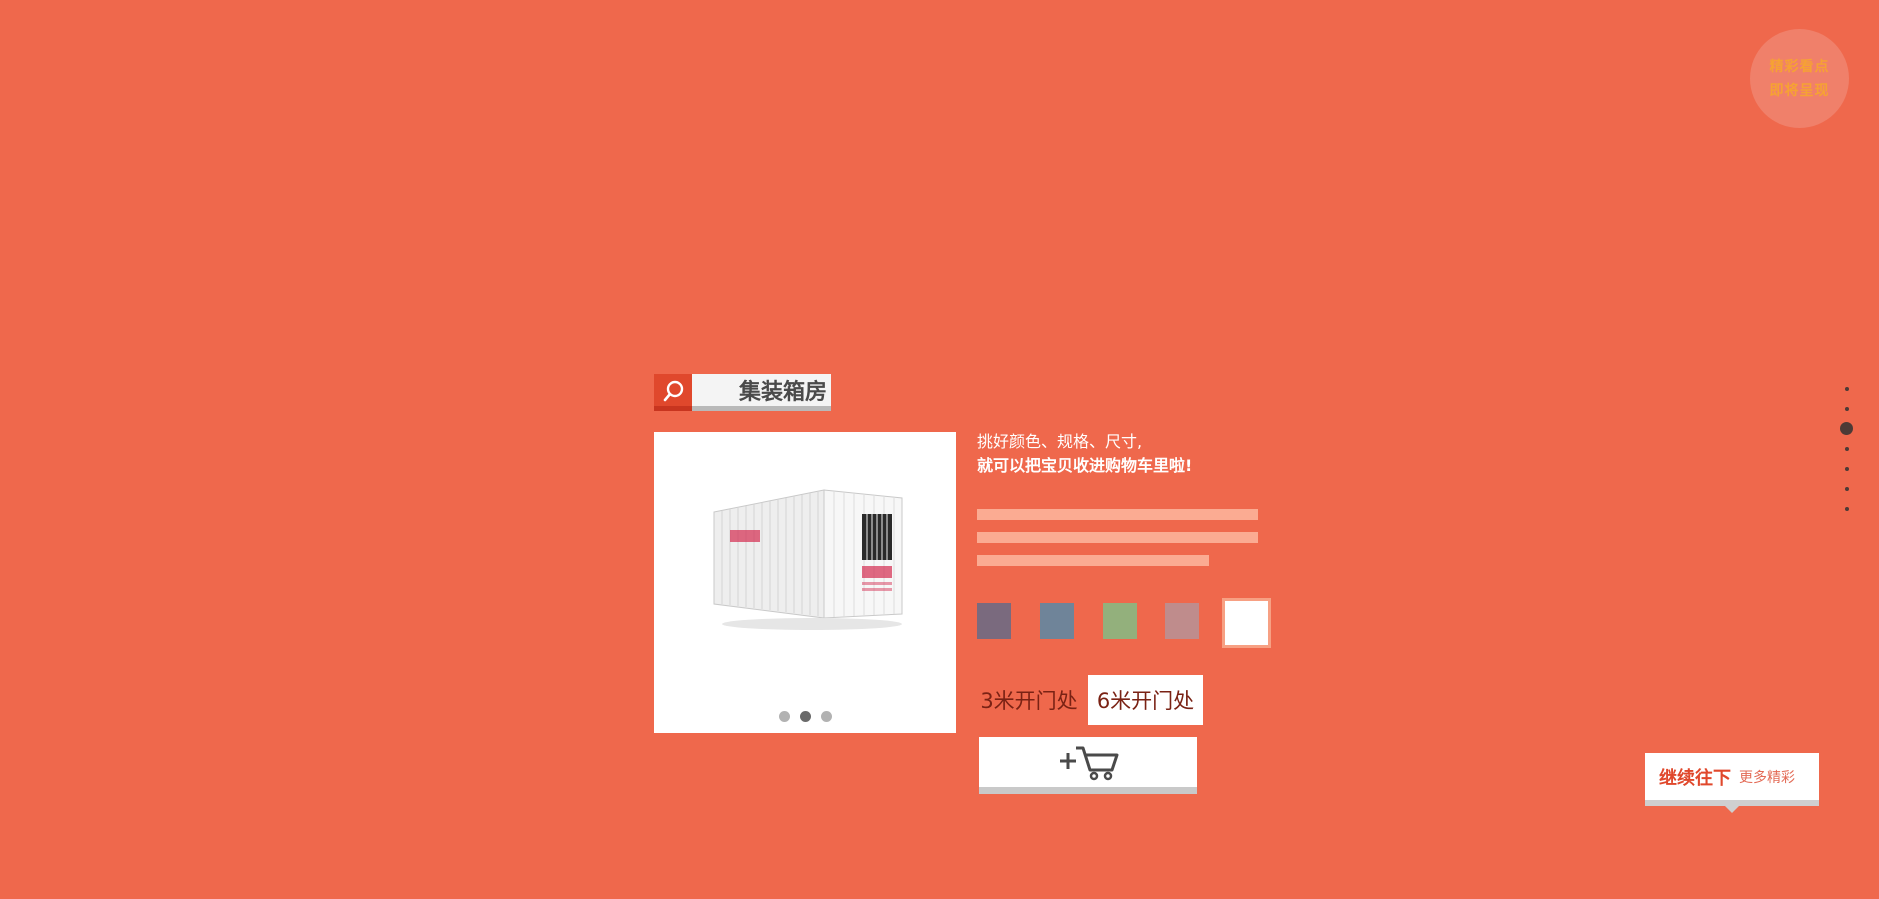  I want to click on size-option-6m: 6米开门处, so click(1145, 700).